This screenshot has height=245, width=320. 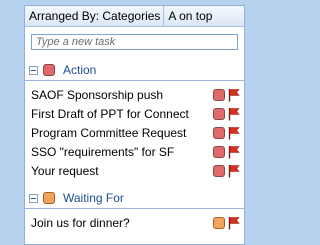 What do you see at coordinates (190, 16) in the screenshot?
I see `sort-order-button: A on top` at bounding box center [190, 16].